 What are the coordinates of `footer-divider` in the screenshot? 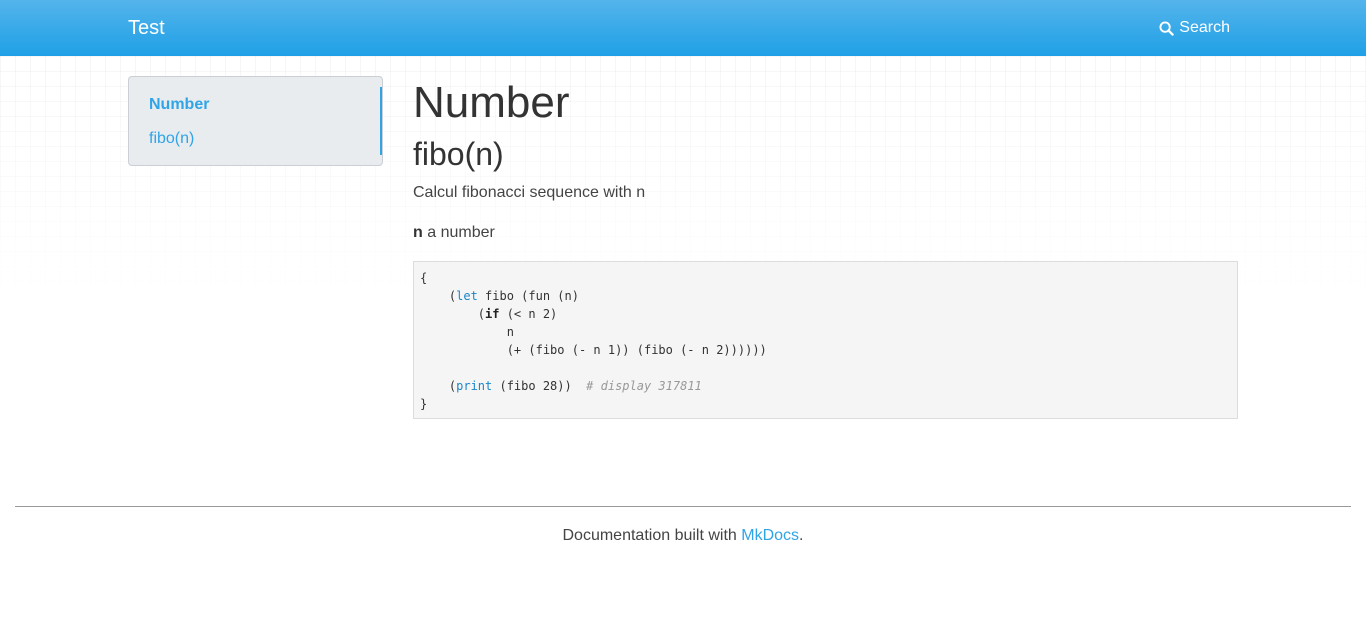 It's located at (683, 506).